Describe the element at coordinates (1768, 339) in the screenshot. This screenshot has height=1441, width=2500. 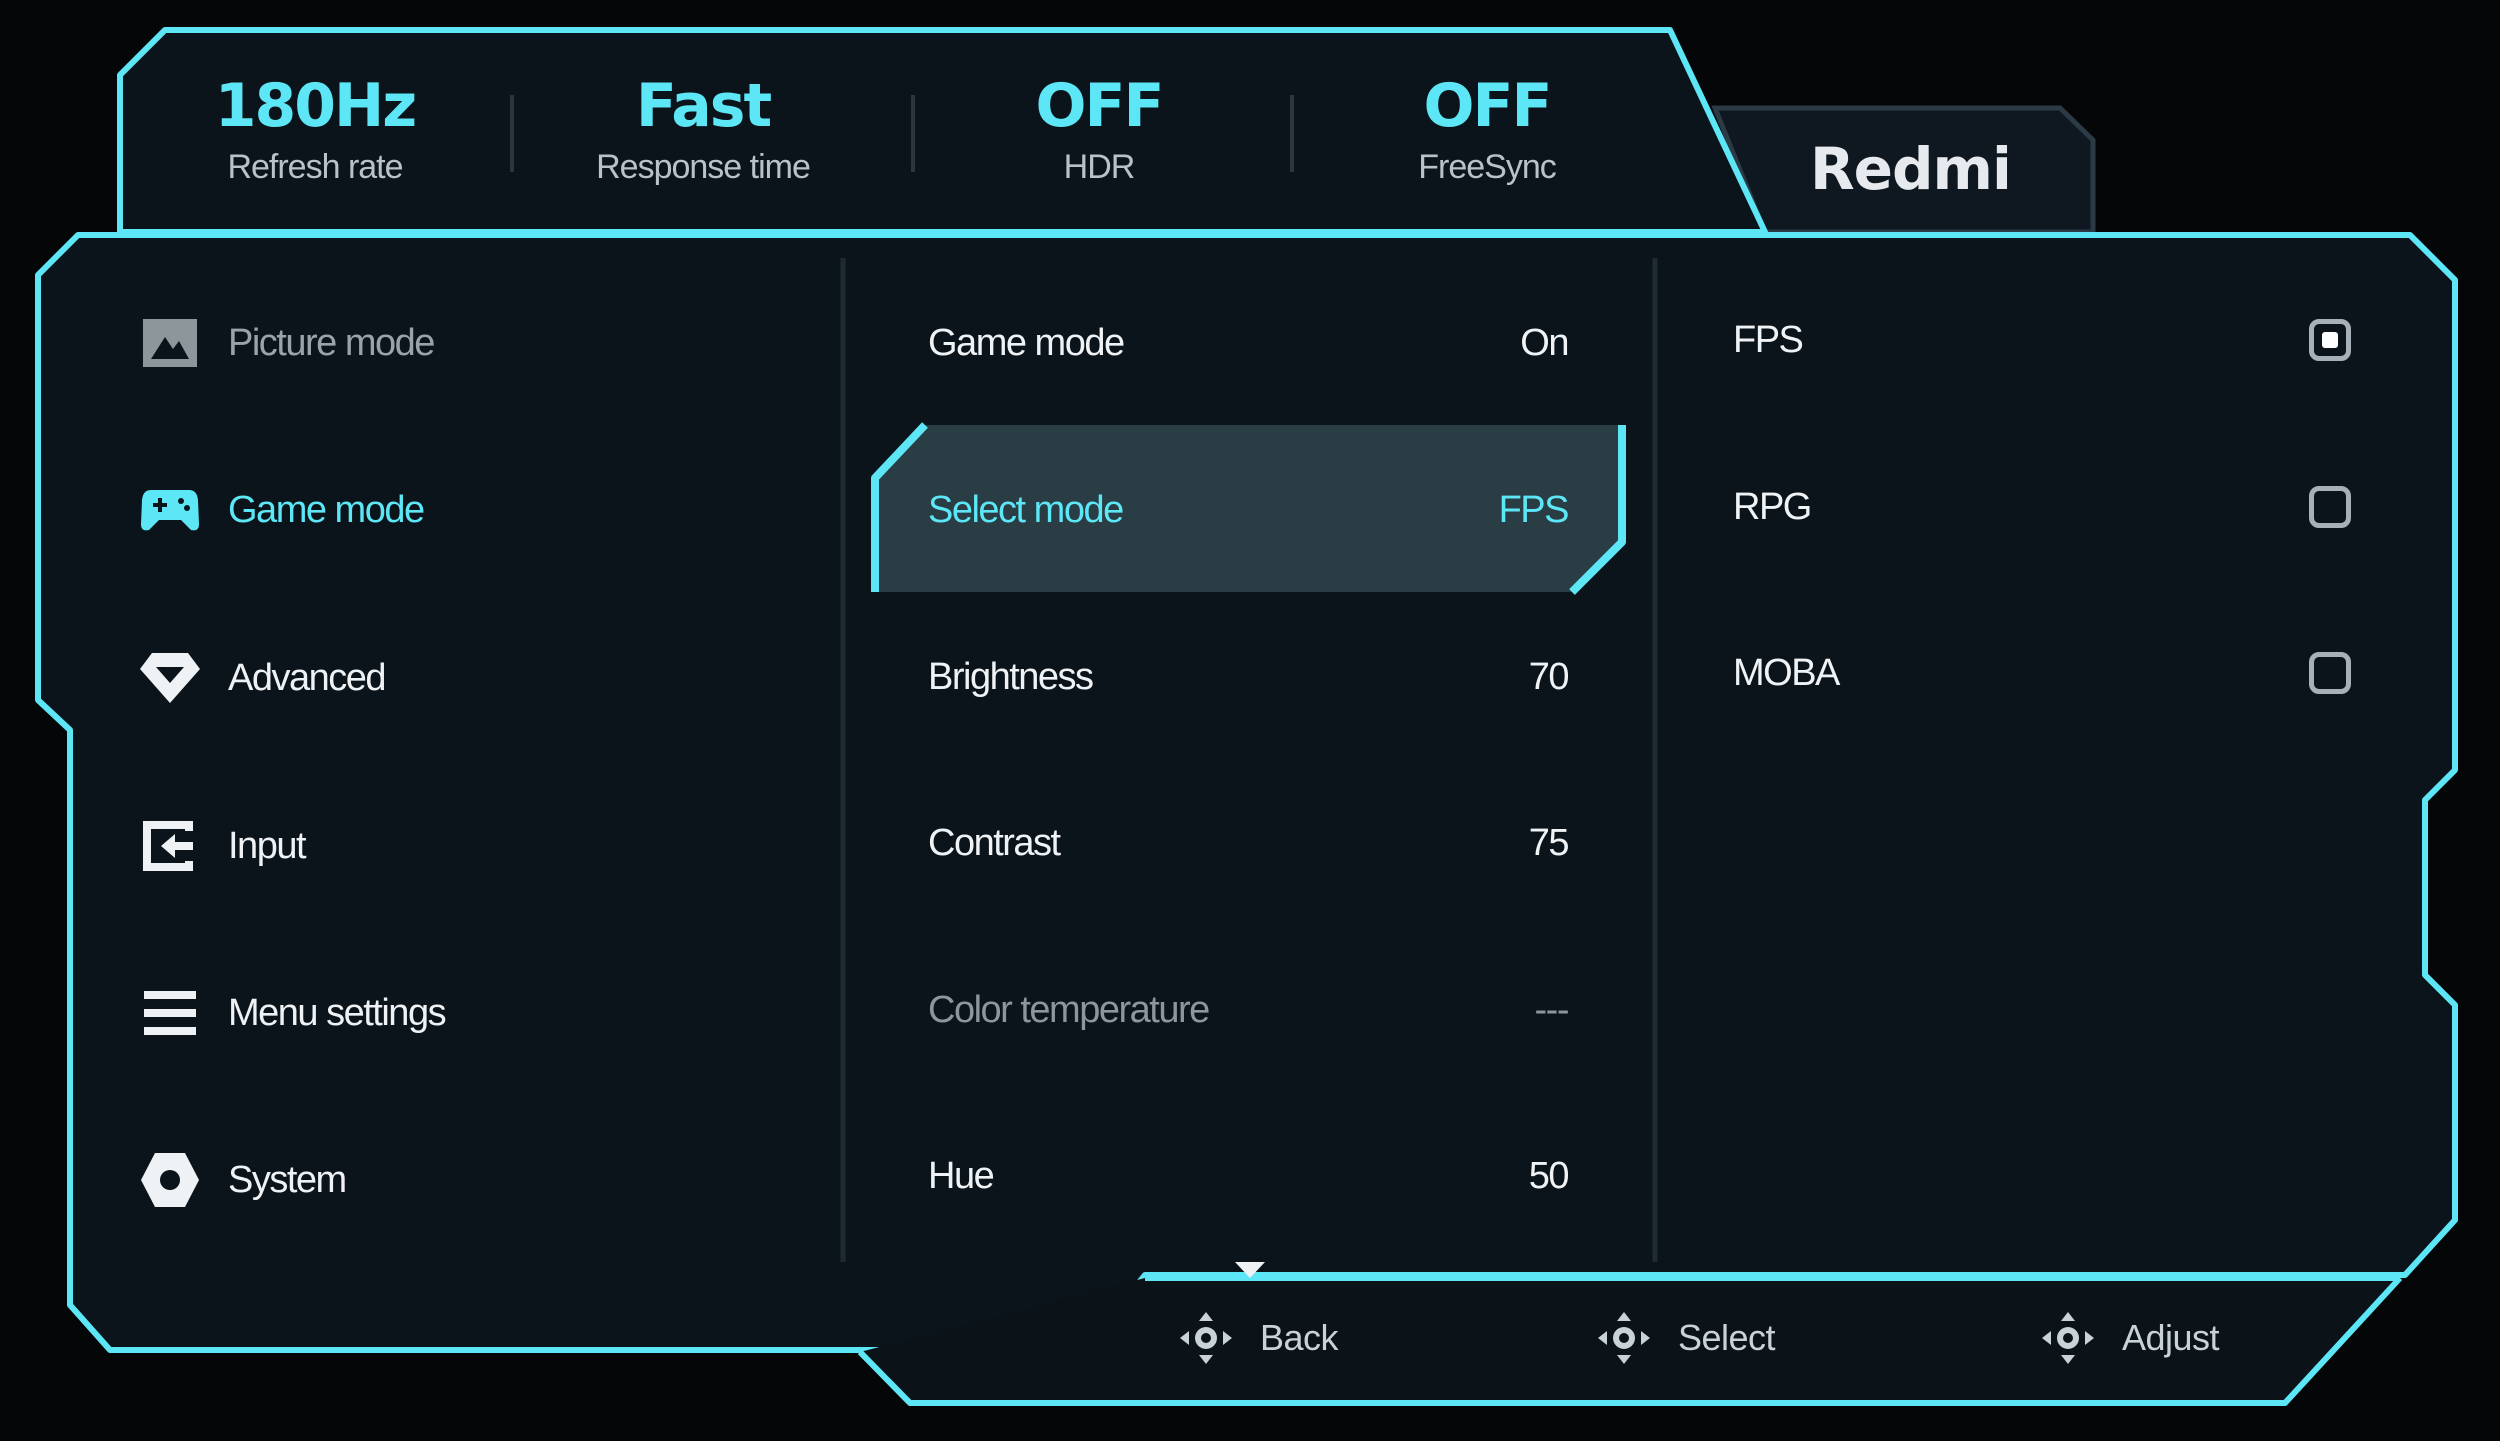
I see `option-label: FPS` at that location.